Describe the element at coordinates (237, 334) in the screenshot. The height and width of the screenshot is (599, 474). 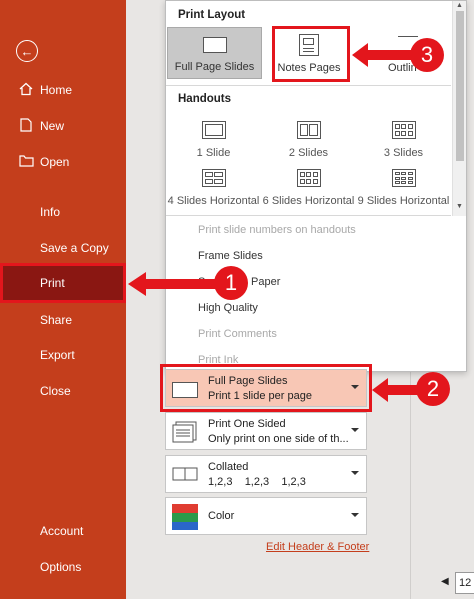
I see `print-comments-option: Print Comments` at that location.